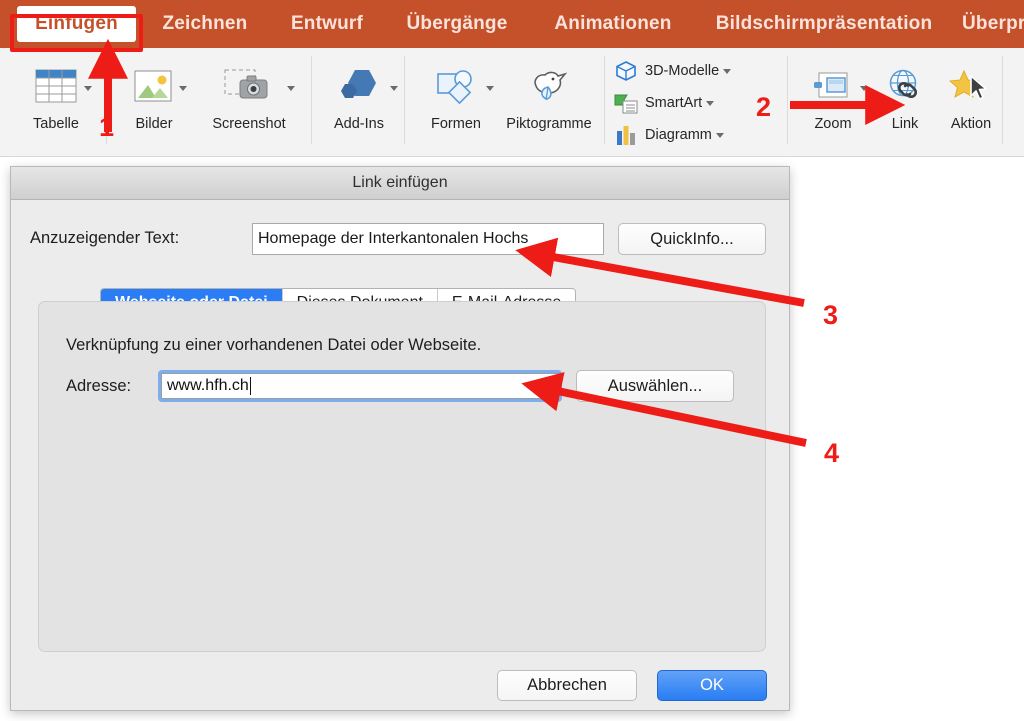  What do you see at coordinates (993, 24) in the screenshot?
I see `ribbon-tab-ueberpruefen: Überprüfen` at bounding box center [993, 24].